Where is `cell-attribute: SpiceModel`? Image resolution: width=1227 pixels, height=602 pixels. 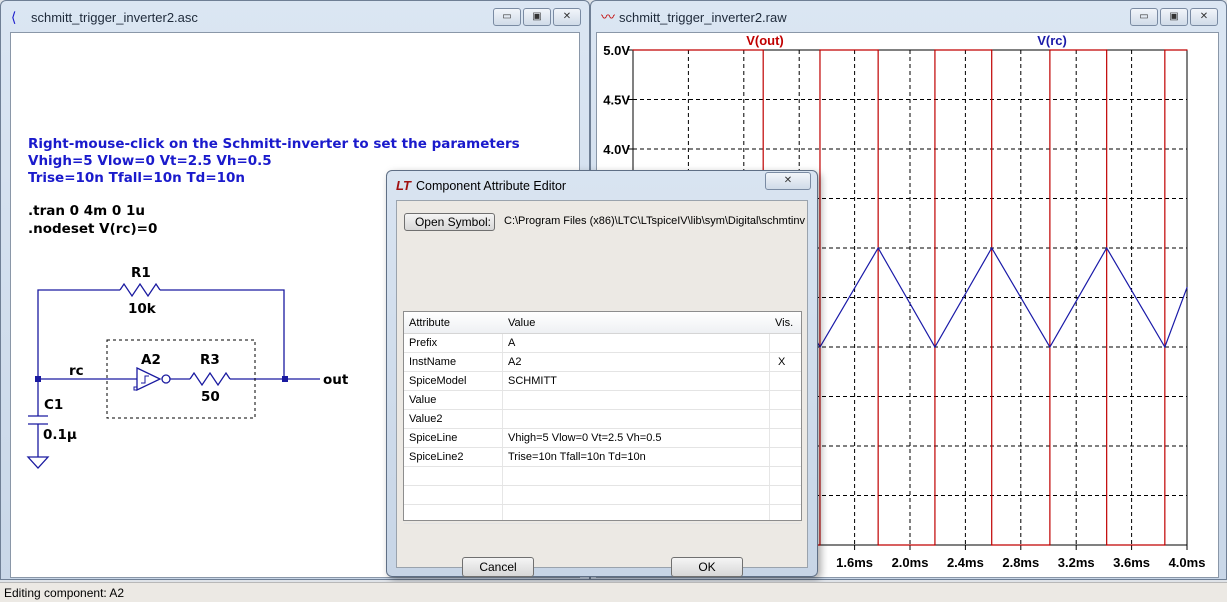
cell-attribute: SpiceModel is located at coordinates (437, 381).